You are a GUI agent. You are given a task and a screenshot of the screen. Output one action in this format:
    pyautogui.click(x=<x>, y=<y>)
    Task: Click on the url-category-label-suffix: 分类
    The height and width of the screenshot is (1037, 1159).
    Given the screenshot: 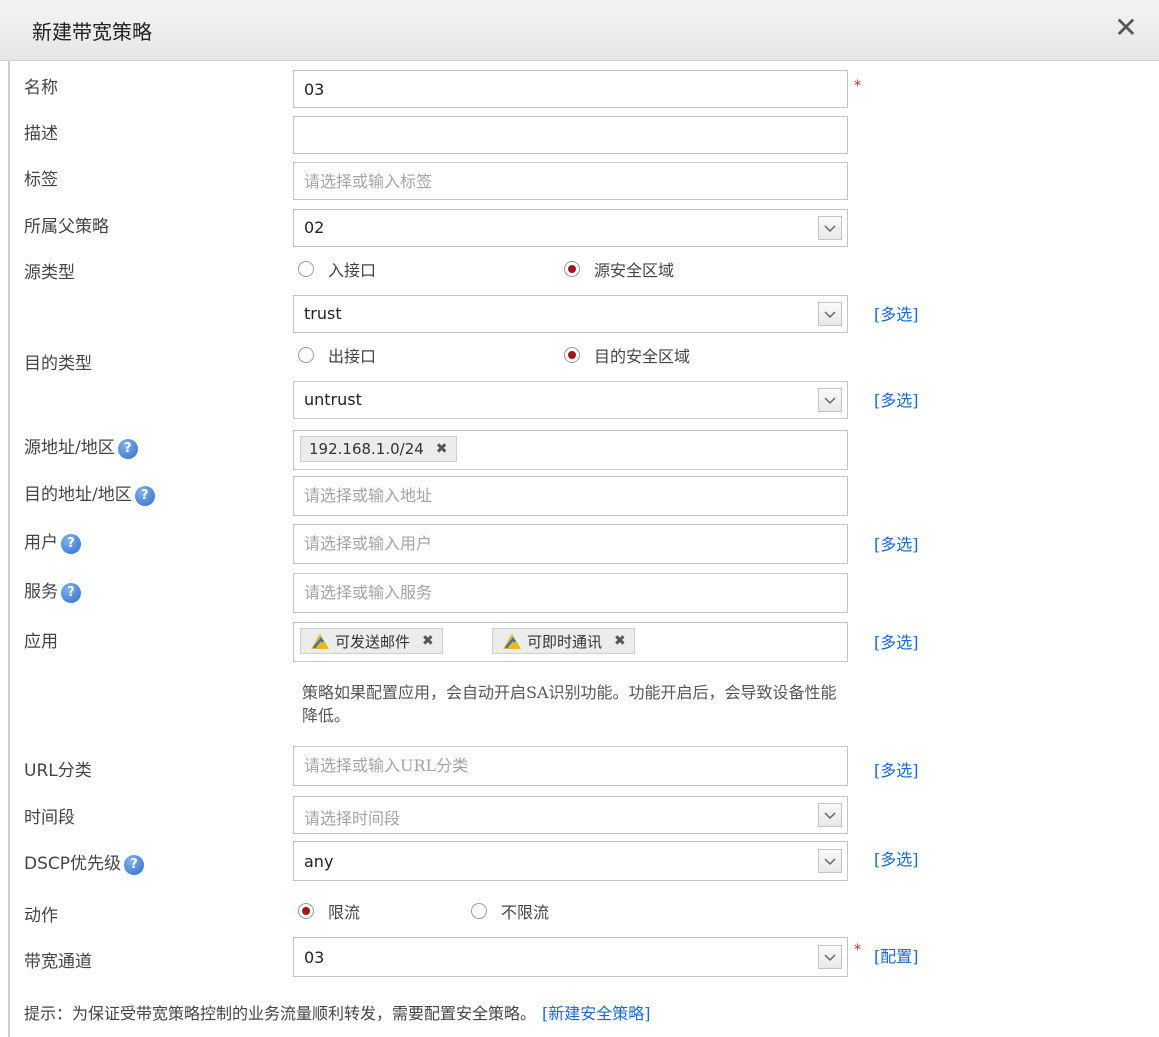 What is the action you would take?
    pyautogui.click(x=74, y=771)
    